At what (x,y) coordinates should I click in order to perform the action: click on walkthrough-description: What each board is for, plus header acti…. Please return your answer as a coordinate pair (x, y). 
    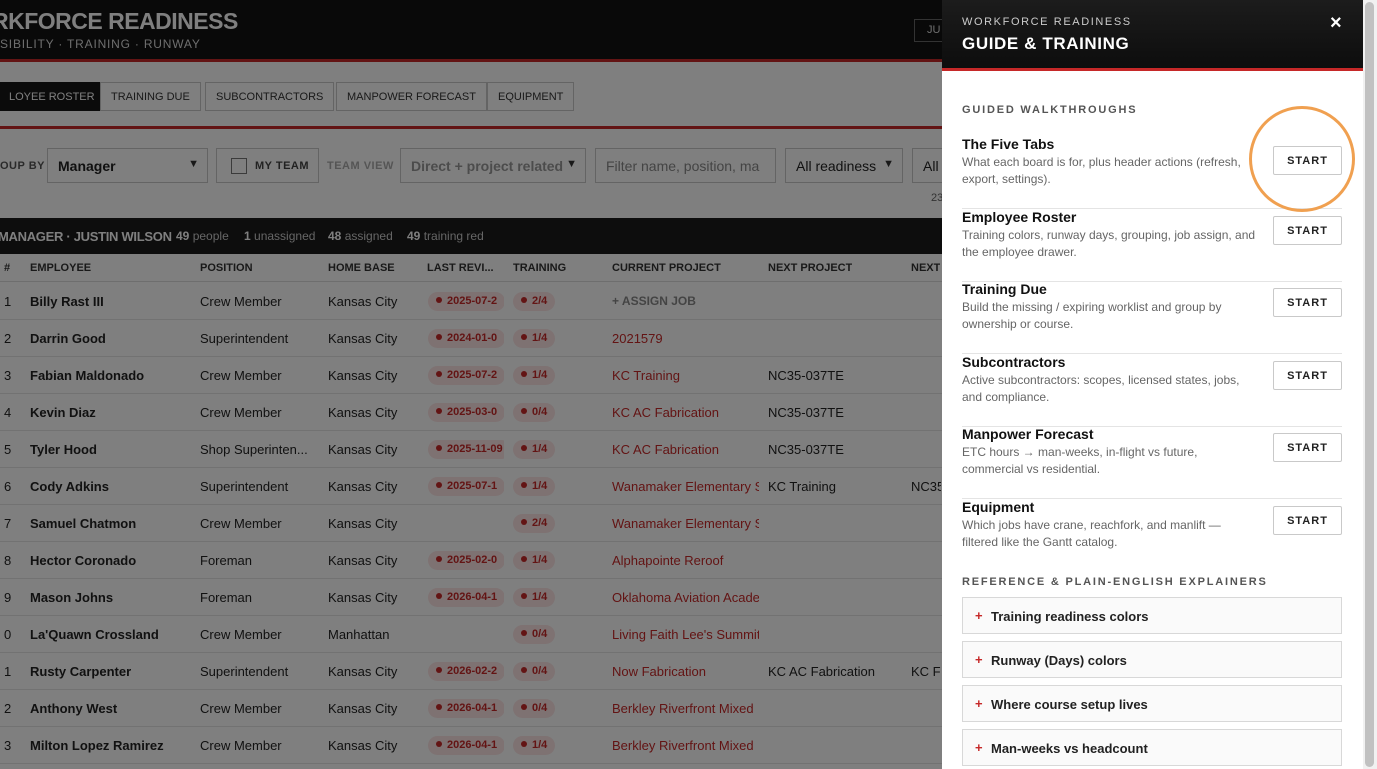
    Looking at the image, I should click on (1101, 170).